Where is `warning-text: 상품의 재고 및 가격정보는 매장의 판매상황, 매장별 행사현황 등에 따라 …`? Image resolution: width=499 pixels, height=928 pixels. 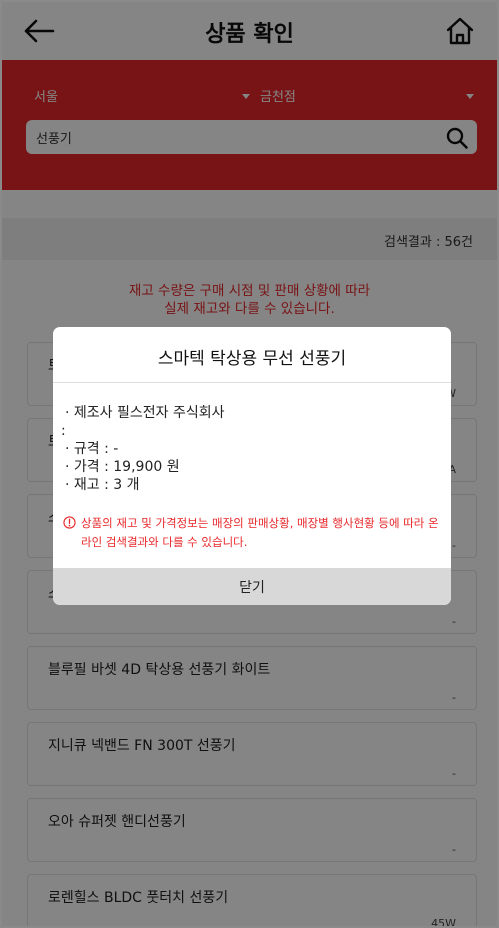
warning-text: 상품의 재고 및 가격정보는 매장의 판매상황, 매장별 행사현황 등에 따라 … is located at coordinates (260, 532).